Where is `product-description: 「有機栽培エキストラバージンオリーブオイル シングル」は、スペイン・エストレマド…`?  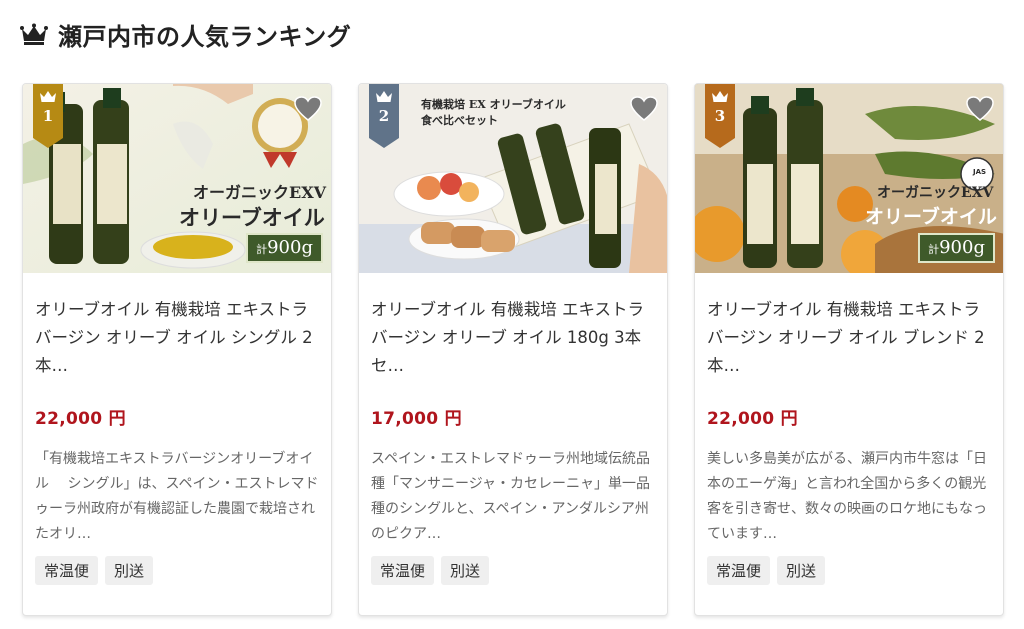 product-description: 「有機栽培エキストラバージンオリーブオイル シングル」は、スペイン・エストレマド… is located at coordinates (177, 496).